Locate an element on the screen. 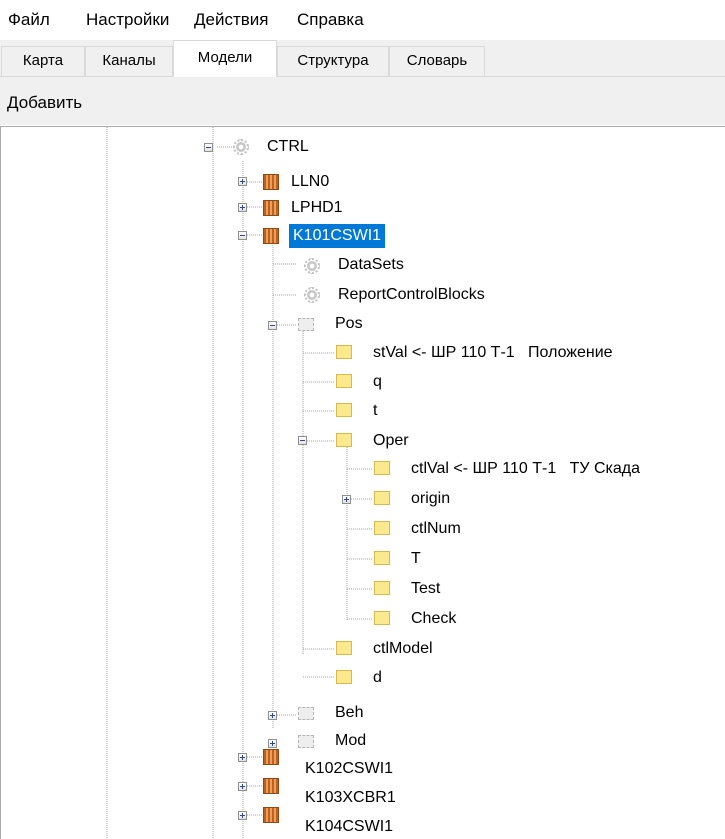  tab-map: Карта is located at coordinates (43, 61).